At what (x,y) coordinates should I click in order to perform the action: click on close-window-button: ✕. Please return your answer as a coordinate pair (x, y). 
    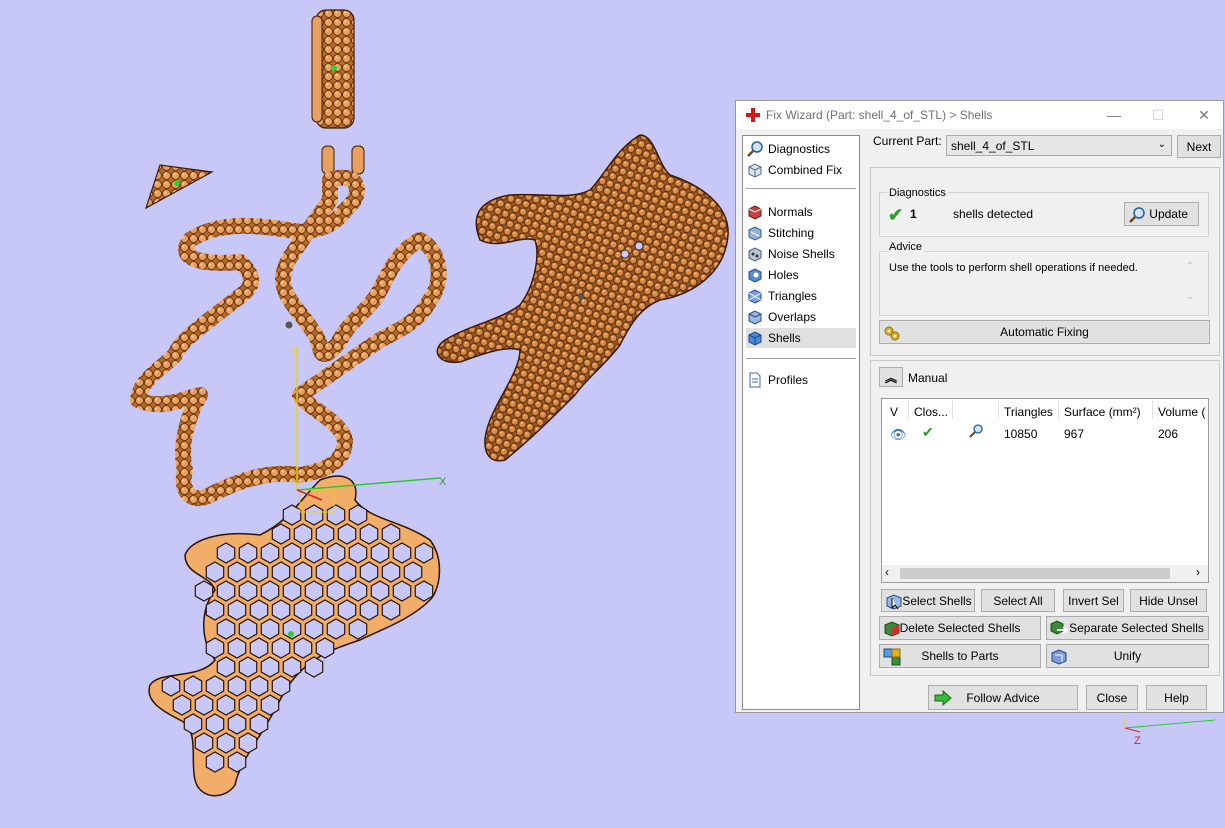
    Looking at the image, I should click on (1204, 115).